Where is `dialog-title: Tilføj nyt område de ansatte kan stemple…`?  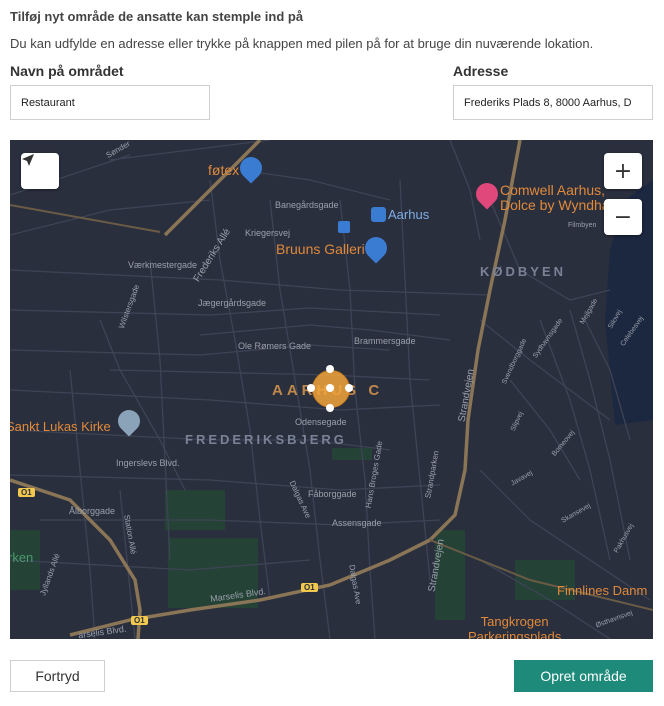
dialog-title: Tilføj nyt område de ansatte kan stemple… is located at coordinates (157, 16).